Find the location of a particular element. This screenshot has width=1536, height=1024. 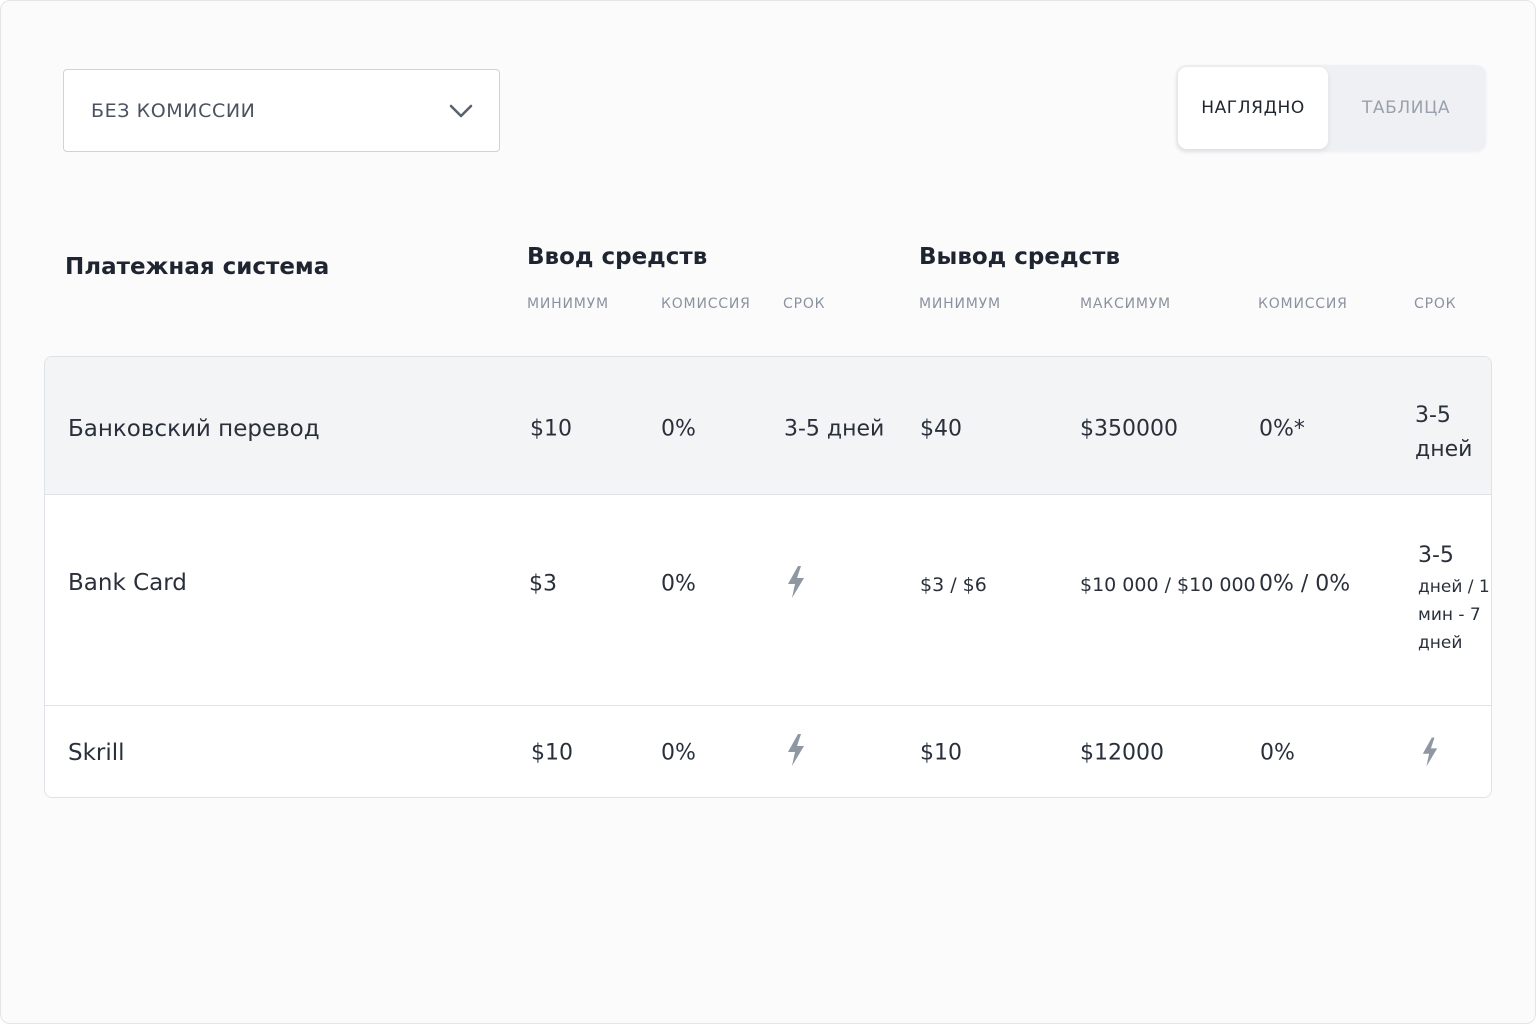

deposit-min-value: $3 is located at coordinates (543, 584).